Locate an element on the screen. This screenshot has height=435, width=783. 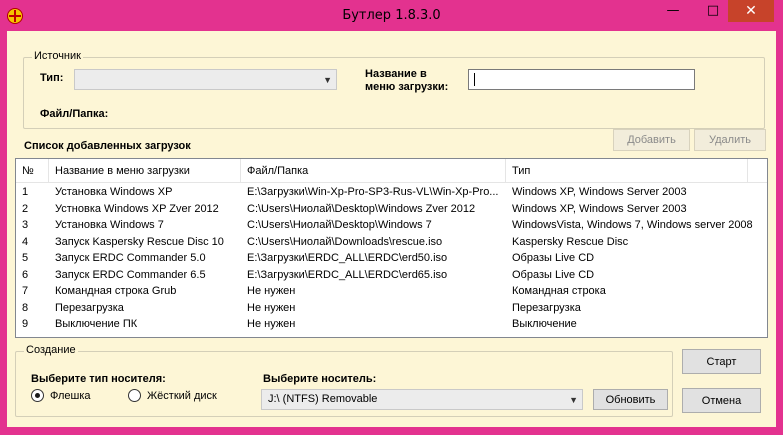
device-label: Выберите носитель: is located at coordinates (320, 379).